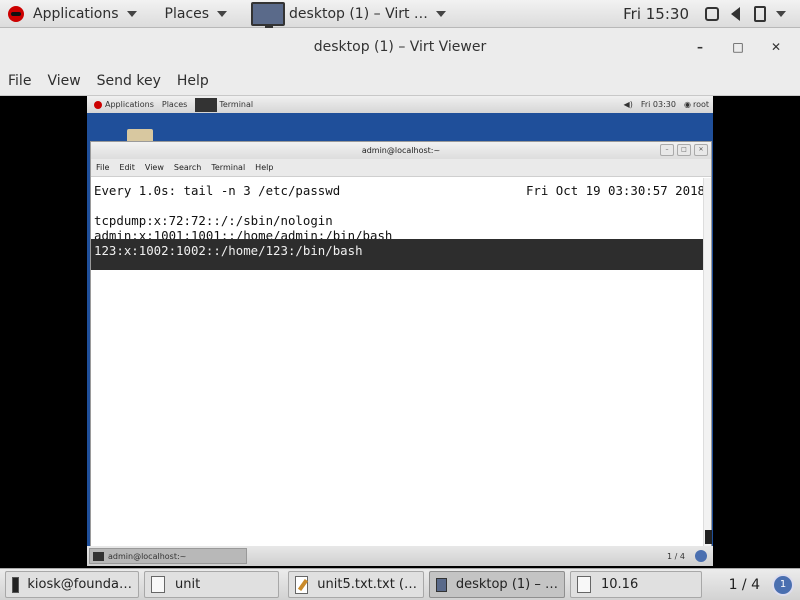  What do you see at coordinates (783, 584) in the screenshot?
I see `workspace-icon: 1` at bounding box center [783, 584].